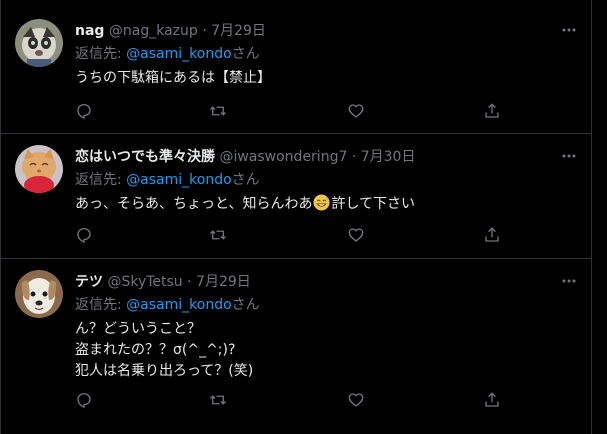 This screenshot has width=607, height=434. I want to click on grinning-sweat-emoji, so click(321, 202).